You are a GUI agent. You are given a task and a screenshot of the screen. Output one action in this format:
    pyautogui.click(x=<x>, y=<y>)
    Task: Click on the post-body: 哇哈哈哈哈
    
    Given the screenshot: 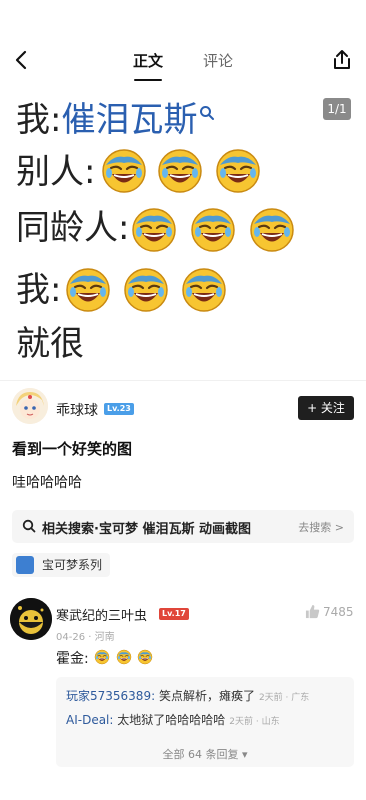 What is the action you would take?
    pyautogui.click(x=47, y=483)
    